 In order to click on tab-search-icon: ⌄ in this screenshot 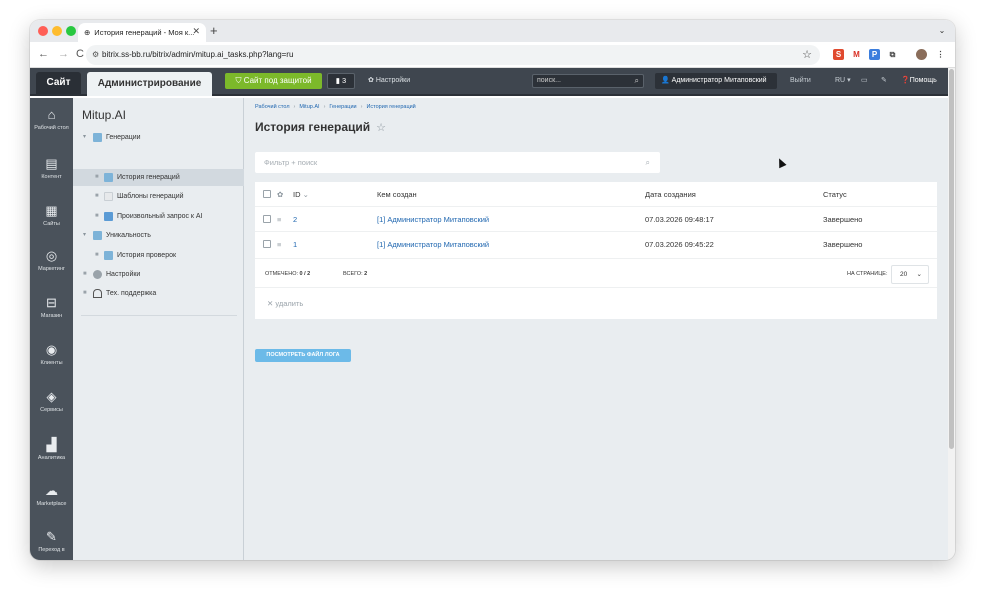, I will do `click(942, 31)`.